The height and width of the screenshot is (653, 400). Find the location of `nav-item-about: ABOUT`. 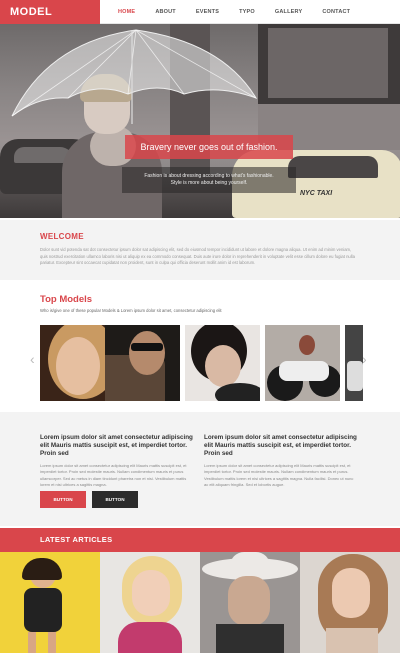

nav-item-about: ABOUT is located at coordinates (165, 12).